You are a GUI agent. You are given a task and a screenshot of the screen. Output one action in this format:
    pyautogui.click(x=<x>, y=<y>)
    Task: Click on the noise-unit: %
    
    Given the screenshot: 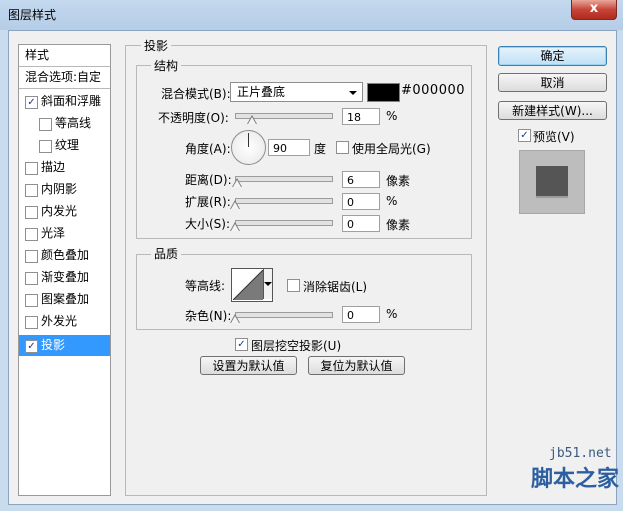 What is the action you would take?
    pyautogui.click(x=392, y=314)
    